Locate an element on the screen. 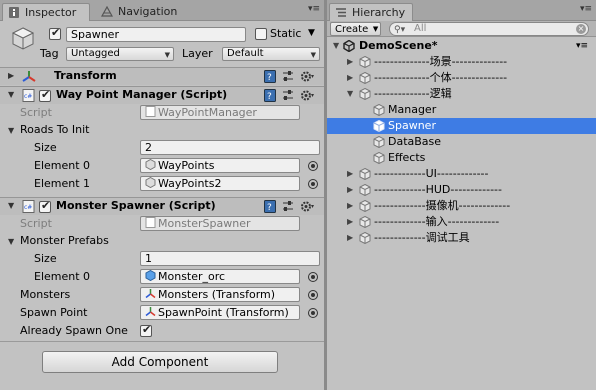 The image size is (596, 390). hierarchy-item: ▶ --------------个体-------------- is located at coordinates (461, 78).